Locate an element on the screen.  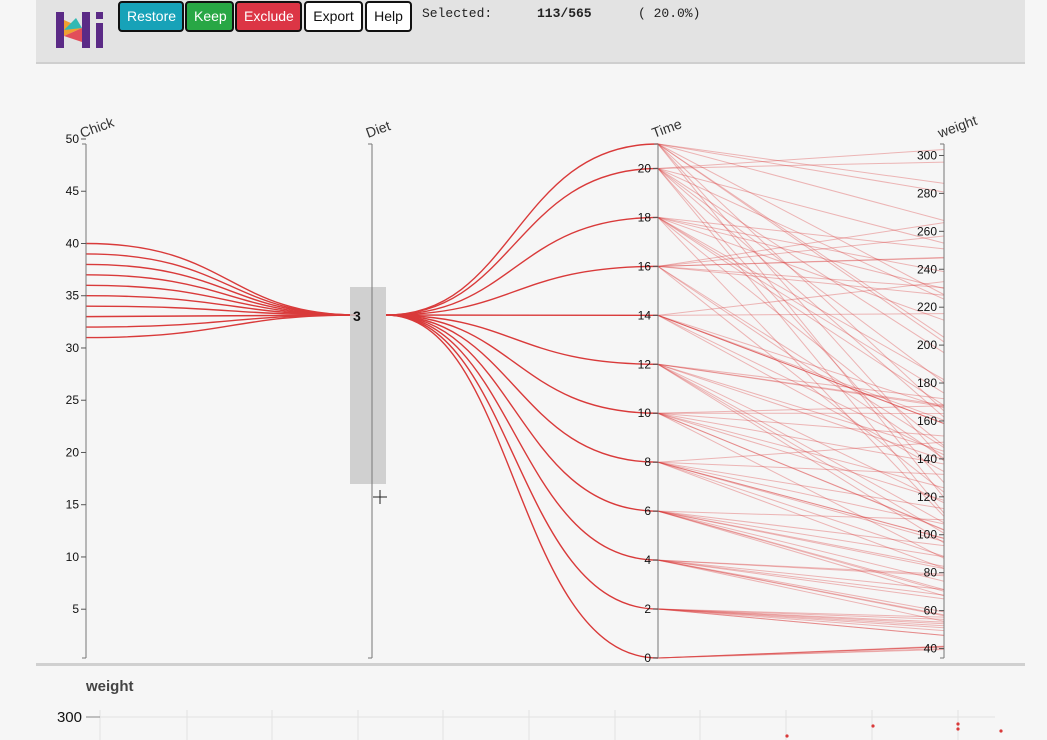
time-axis-title: Time is located at coordinates (667, 128).